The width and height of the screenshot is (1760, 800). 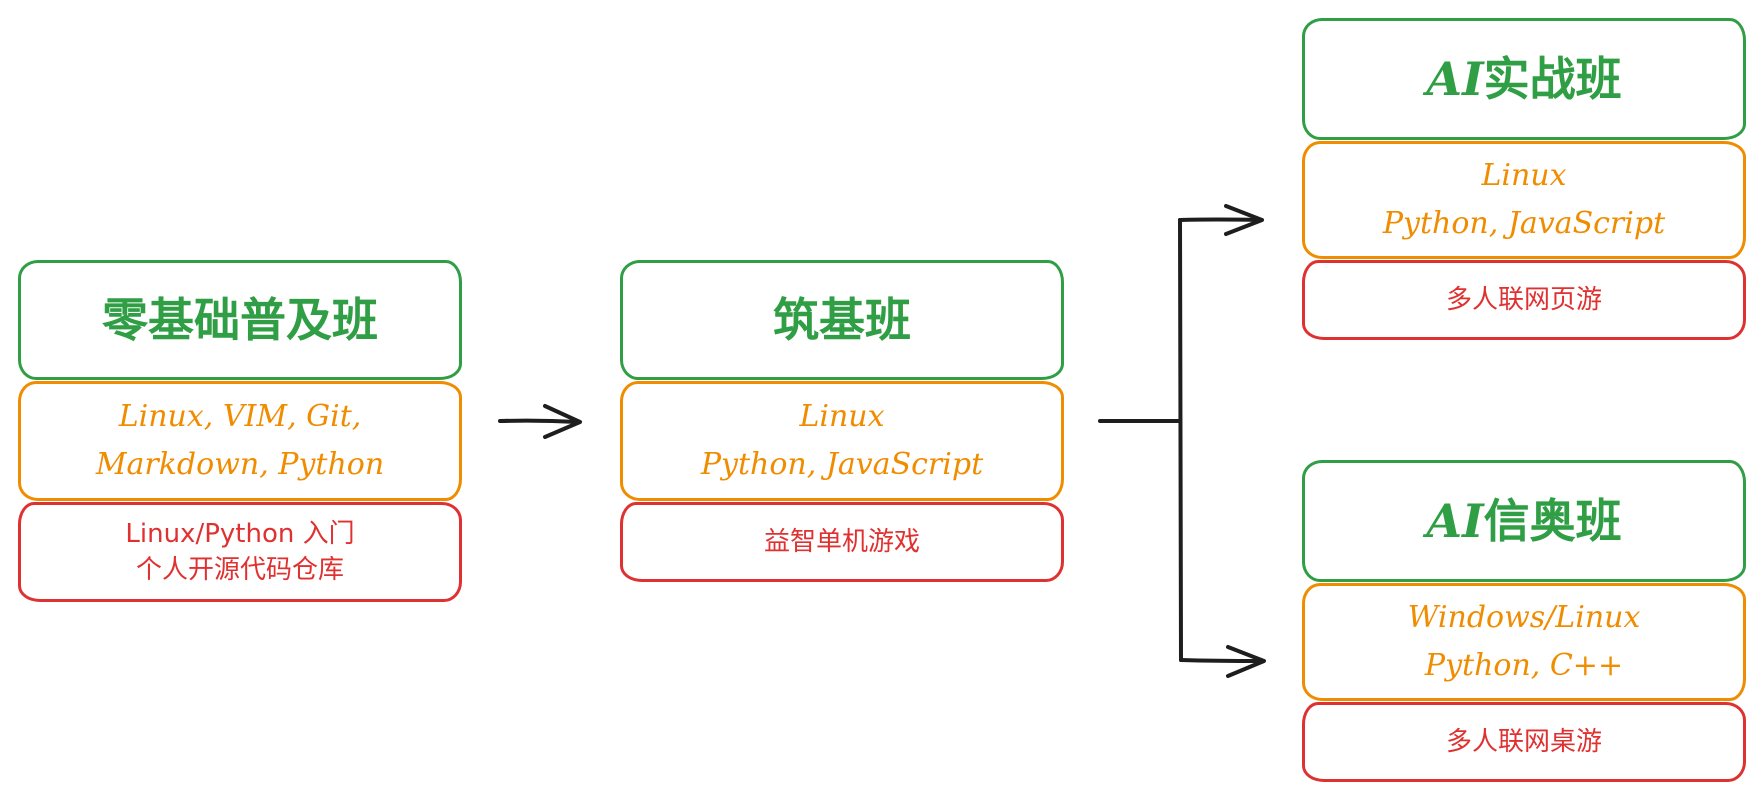 I want to click on stage-ai-practice-title: AI实战班, so click(x=1524, y=78).